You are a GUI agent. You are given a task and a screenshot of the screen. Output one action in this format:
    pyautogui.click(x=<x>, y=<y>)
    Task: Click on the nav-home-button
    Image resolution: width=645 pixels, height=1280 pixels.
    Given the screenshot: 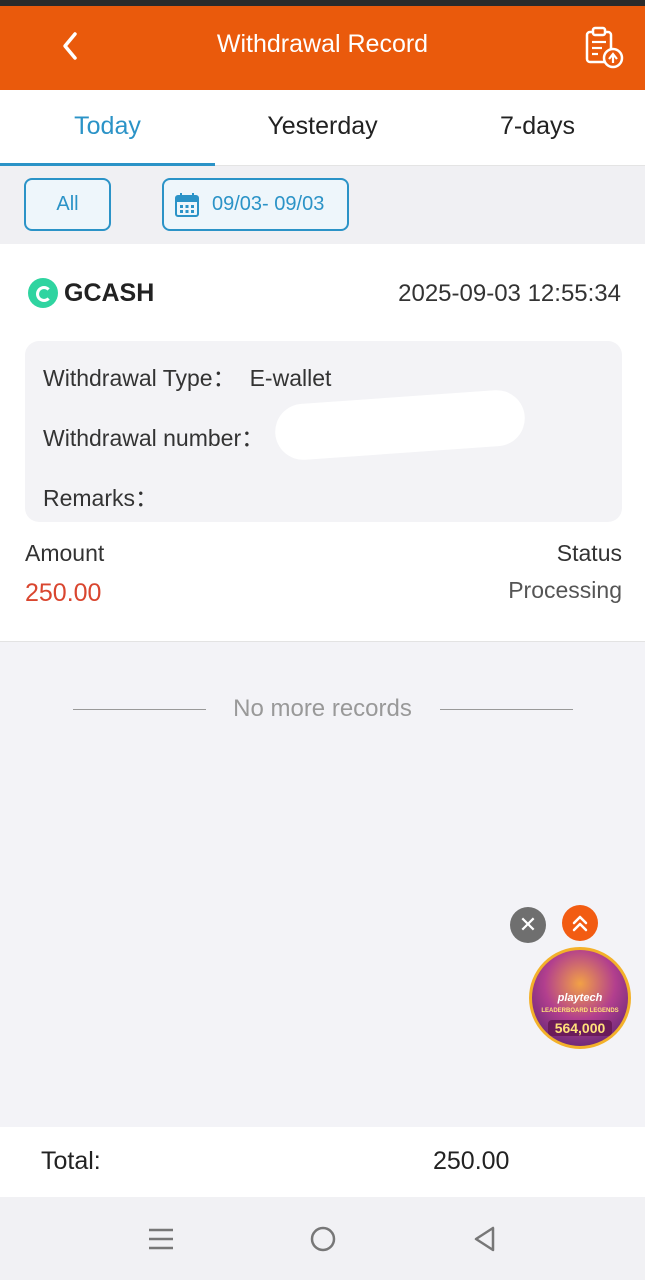 What is the action you would take?
    pyautogui.click(x=323, y=1239)
    